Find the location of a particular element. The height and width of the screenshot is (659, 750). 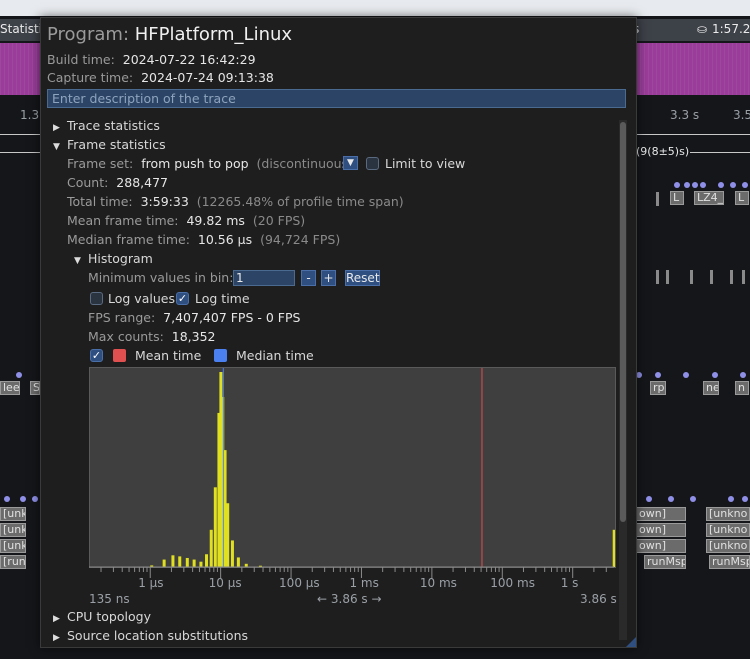

decrement-button: - is located at coordinates (308, 278).